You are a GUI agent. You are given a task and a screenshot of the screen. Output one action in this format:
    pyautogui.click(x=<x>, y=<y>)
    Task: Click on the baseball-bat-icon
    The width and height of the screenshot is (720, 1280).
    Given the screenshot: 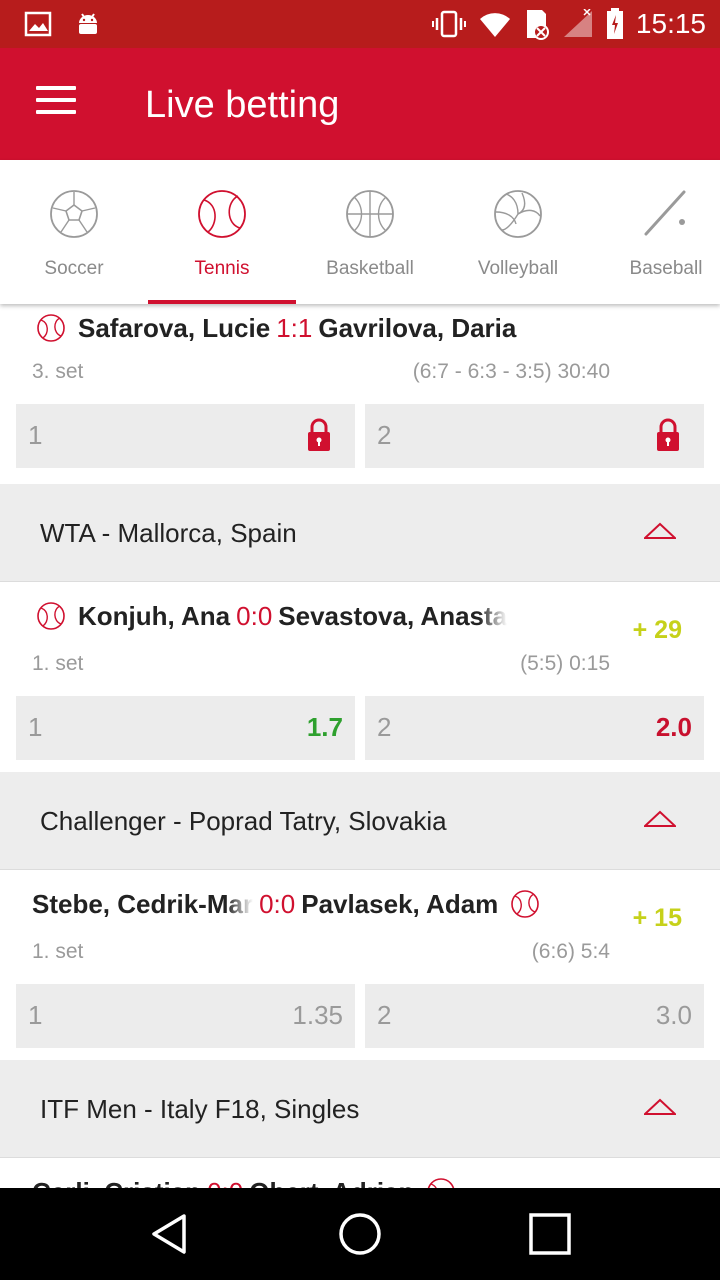 What is the action you would take?
    pyautogui.click(x=665, y=213)
    